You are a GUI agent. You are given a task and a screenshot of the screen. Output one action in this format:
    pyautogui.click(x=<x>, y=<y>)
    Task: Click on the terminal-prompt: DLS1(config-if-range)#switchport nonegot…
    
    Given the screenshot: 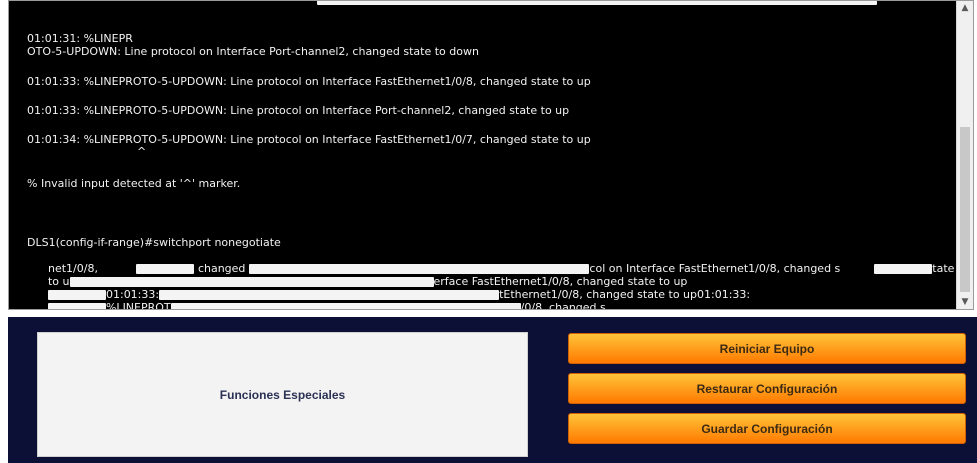 What is the action you would take?
    pyautogui.click(x=154, y=242)
    